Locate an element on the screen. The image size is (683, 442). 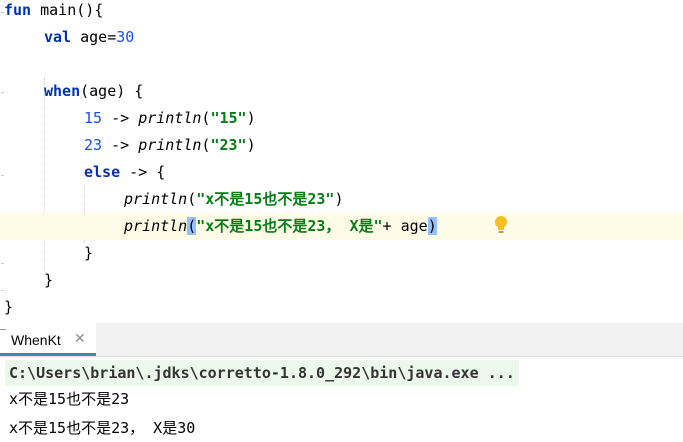
code-token: 23 is located at coordinates (93, 145).